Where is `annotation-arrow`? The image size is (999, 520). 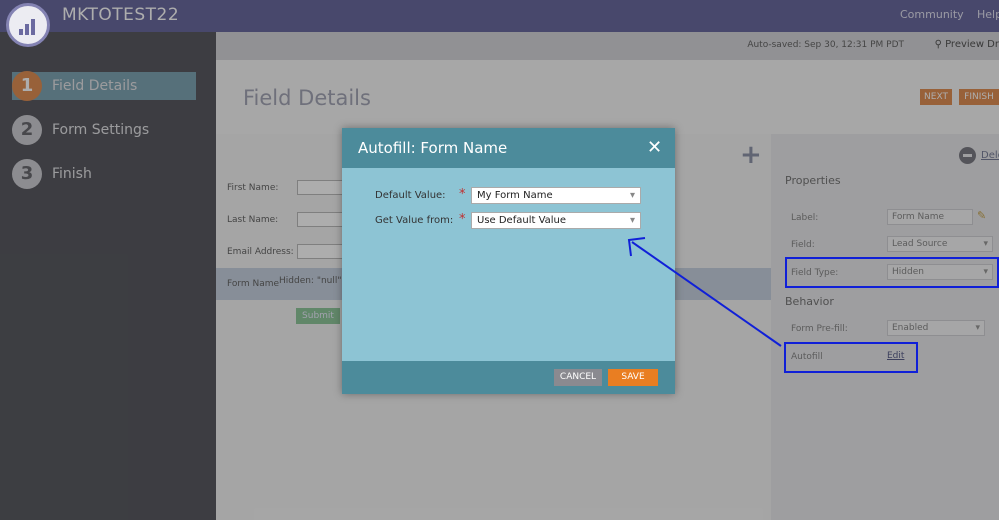
annotation-arrow is located at coordinates (704, 292).